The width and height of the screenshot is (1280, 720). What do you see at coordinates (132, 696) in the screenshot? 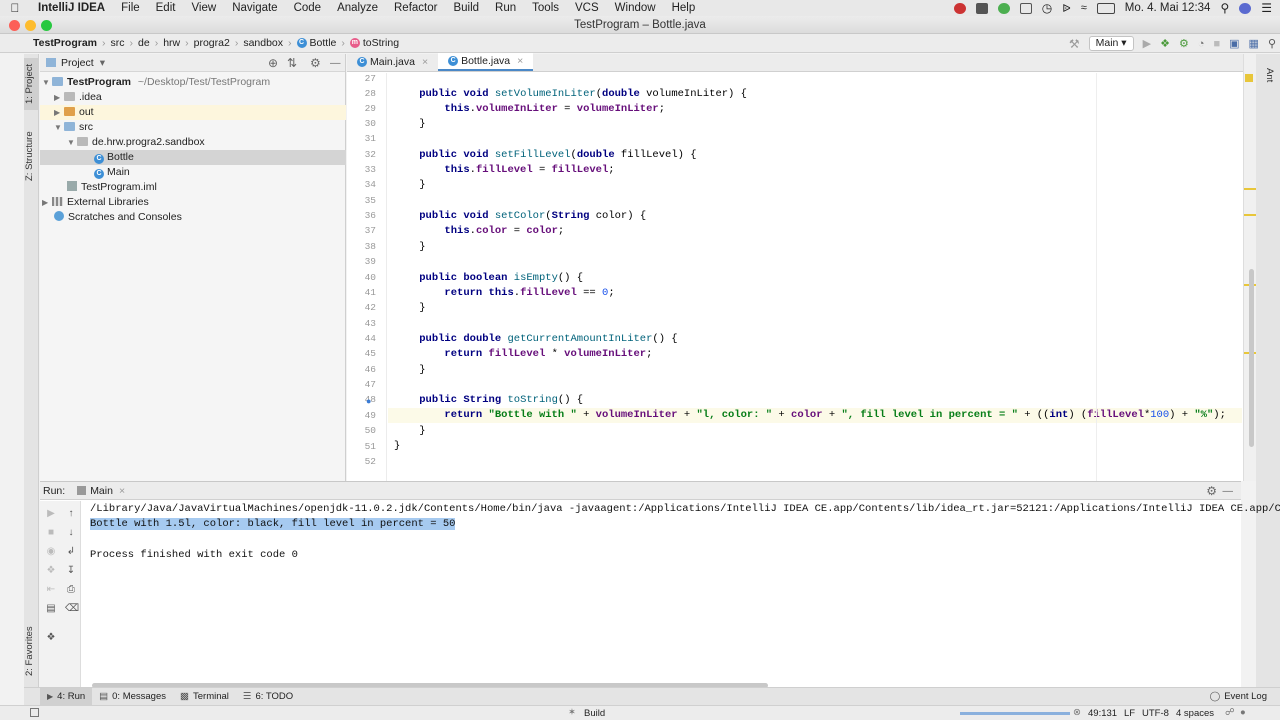
I see `tab-messages-tool: ▤ 0: Messages` at bounding box center [132, 696].